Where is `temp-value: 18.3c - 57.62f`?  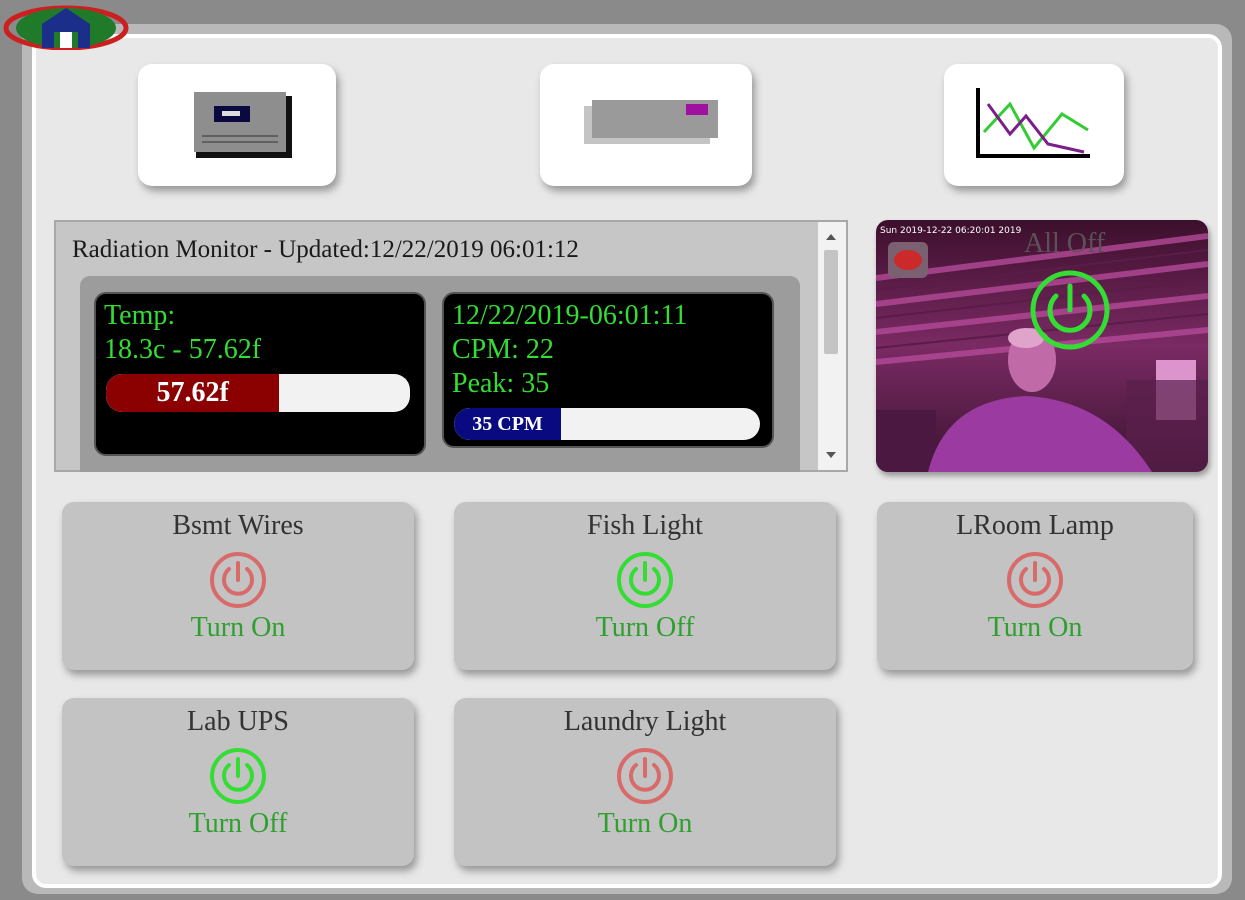 temp-value: 18.3c - 57.62f is located at coordinates (183, 349).